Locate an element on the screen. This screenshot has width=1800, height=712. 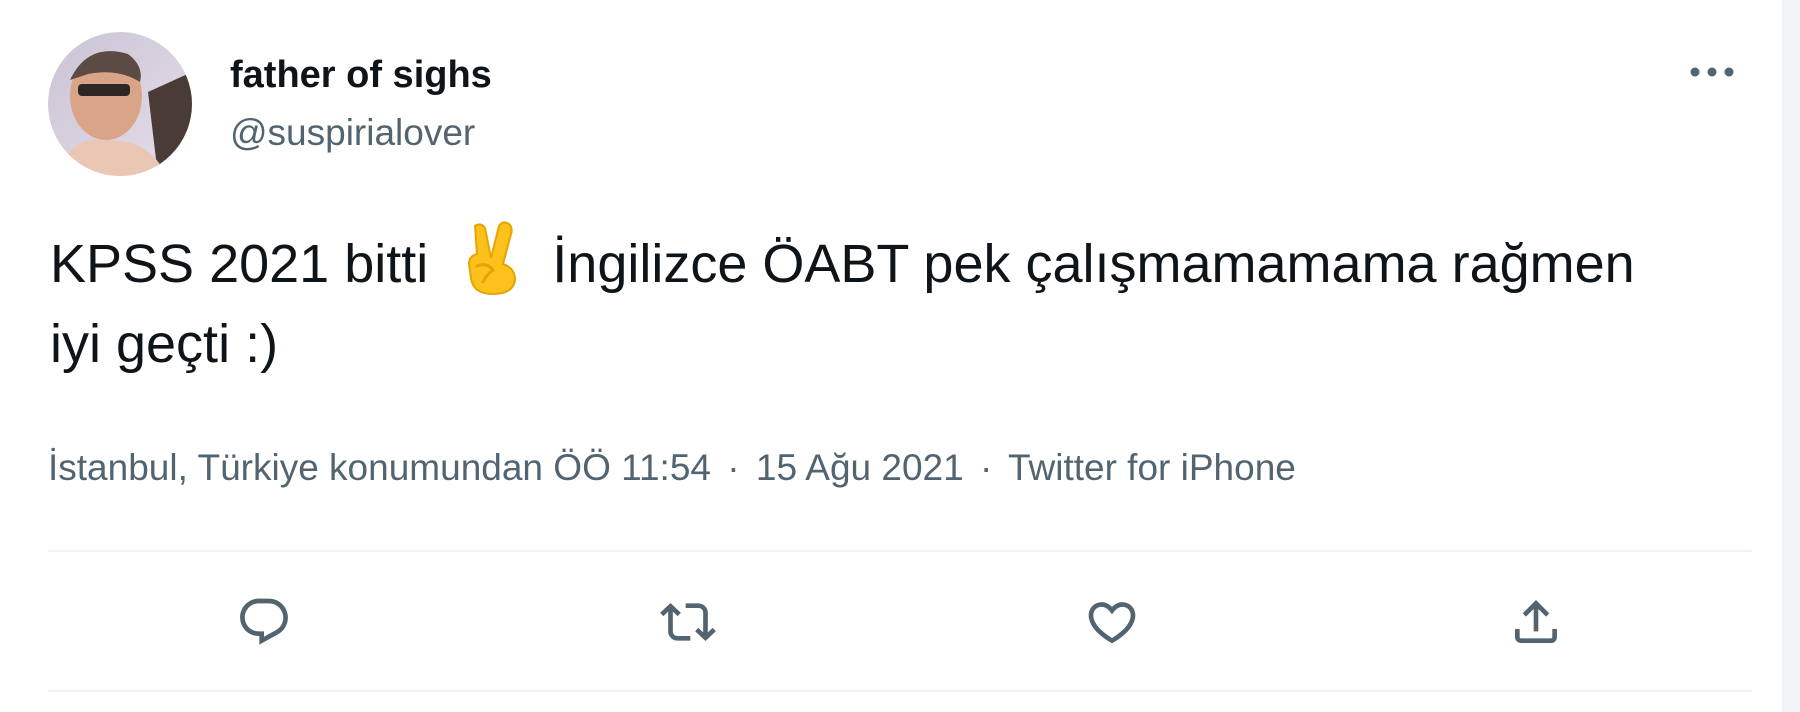
tweet-header: father of sighs @suspirialover is located at coordinates (270, 104).